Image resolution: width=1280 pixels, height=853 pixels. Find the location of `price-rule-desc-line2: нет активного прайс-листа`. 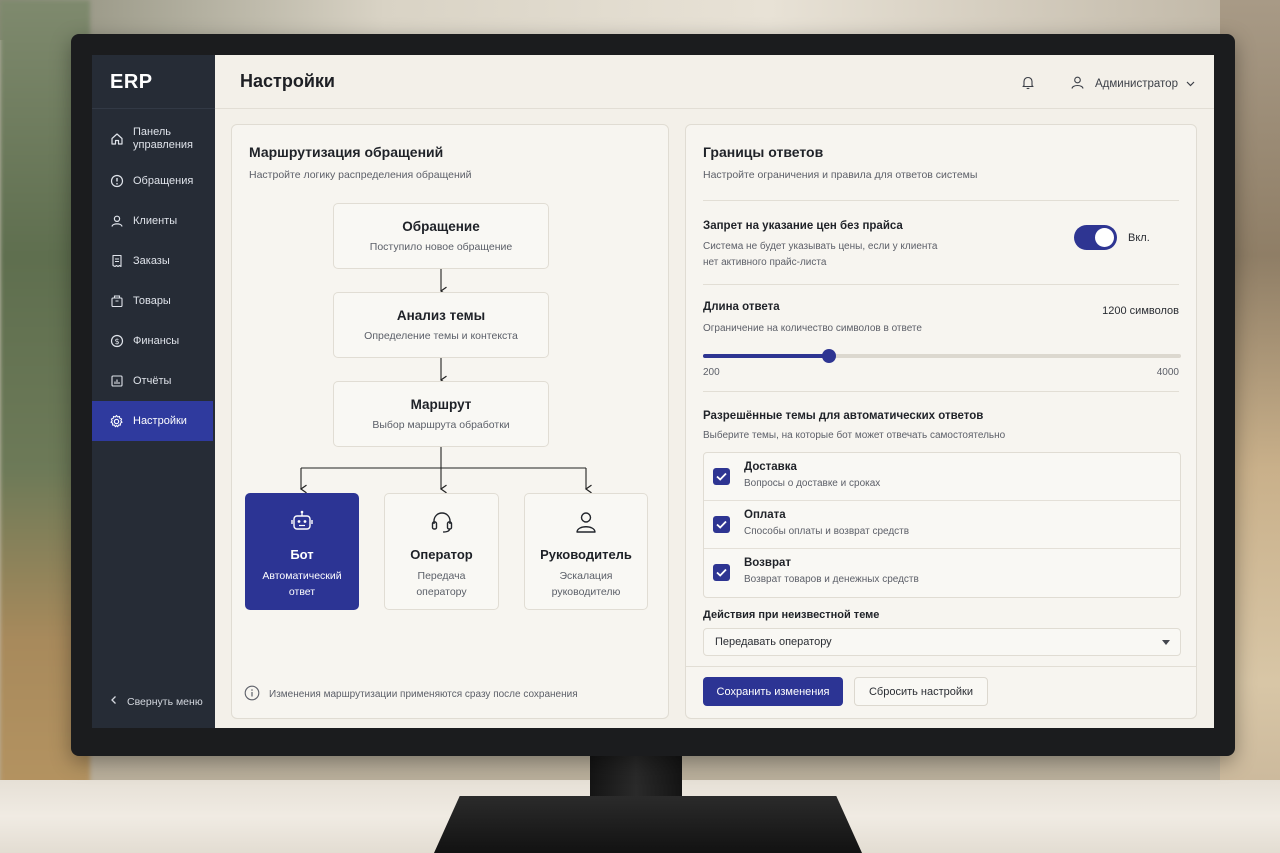

price-rule-desc-line2: нет активного прайс-листа is located at coordinates (765, 262).